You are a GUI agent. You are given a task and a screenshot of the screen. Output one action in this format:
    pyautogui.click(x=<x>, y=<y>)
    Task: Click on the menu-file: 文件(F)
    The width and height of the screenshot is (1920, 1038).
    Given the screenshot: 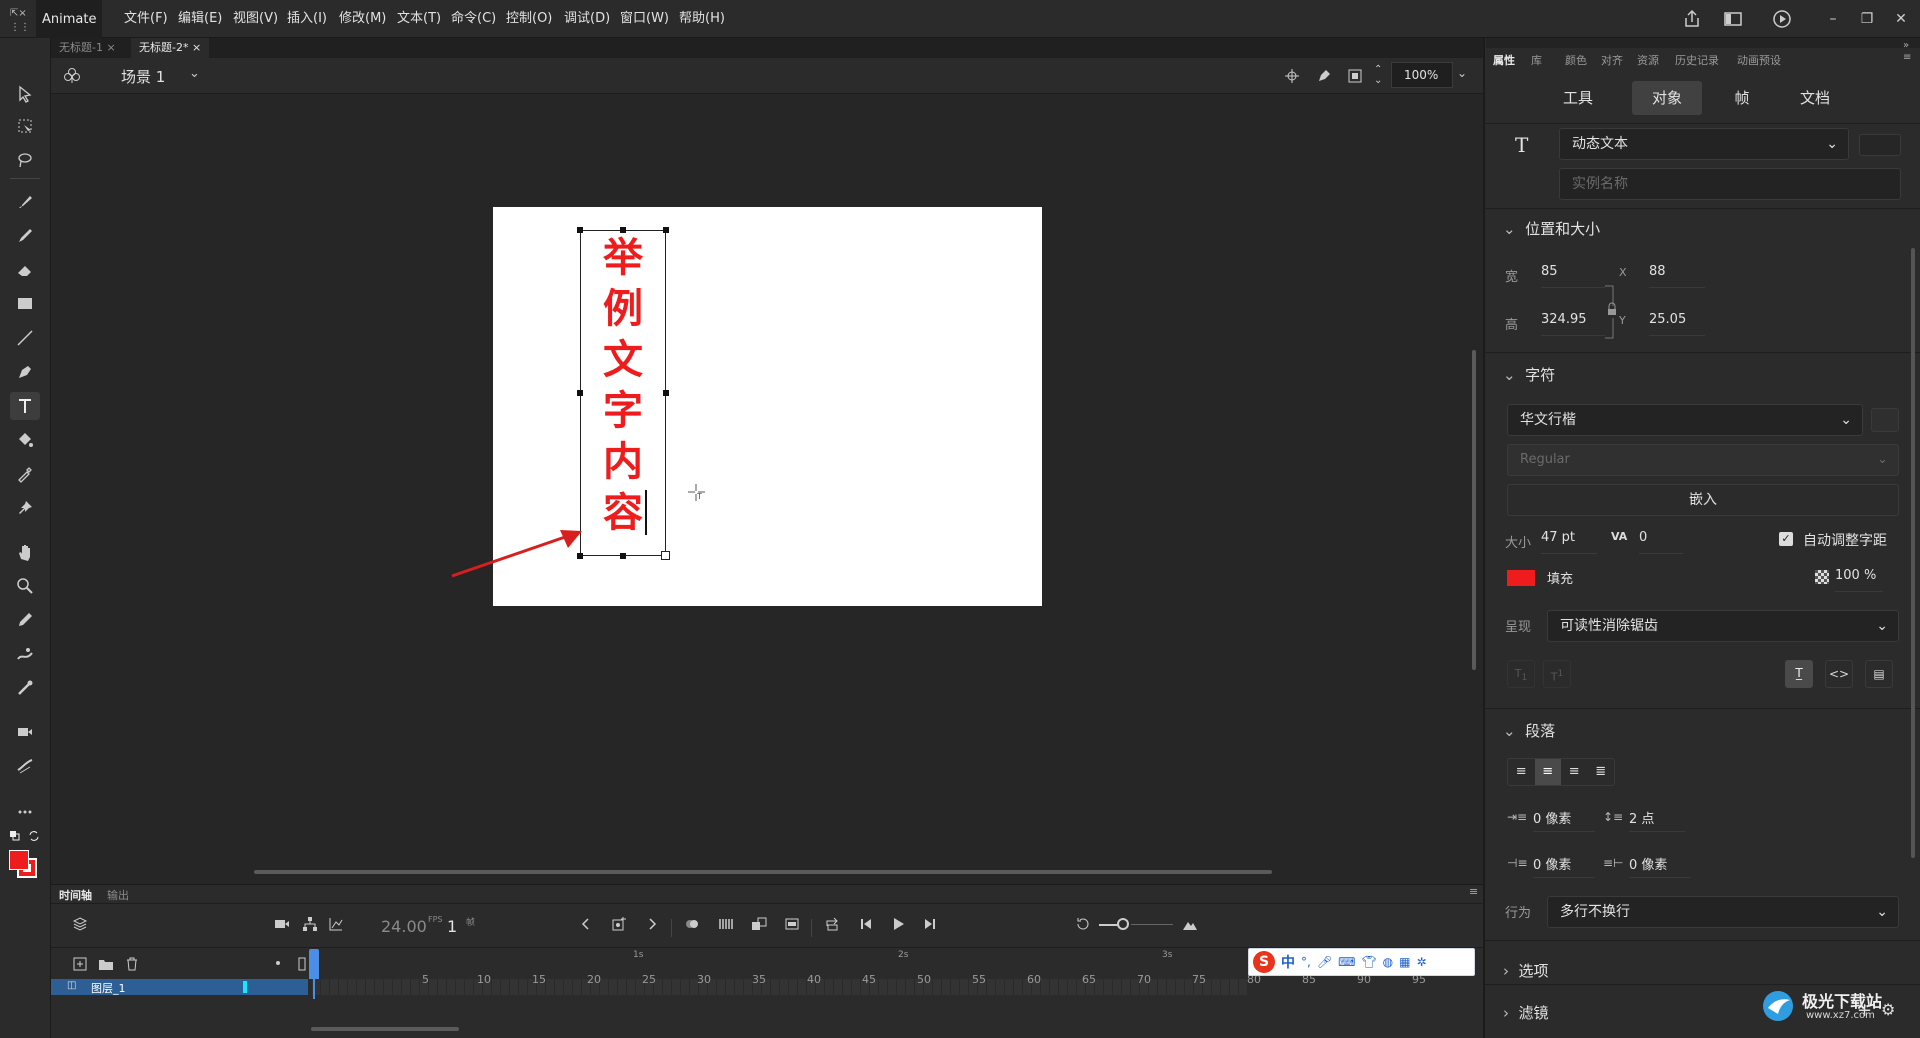 What is the action you would take?
    pyautogui.click(x=146, y=19)
    